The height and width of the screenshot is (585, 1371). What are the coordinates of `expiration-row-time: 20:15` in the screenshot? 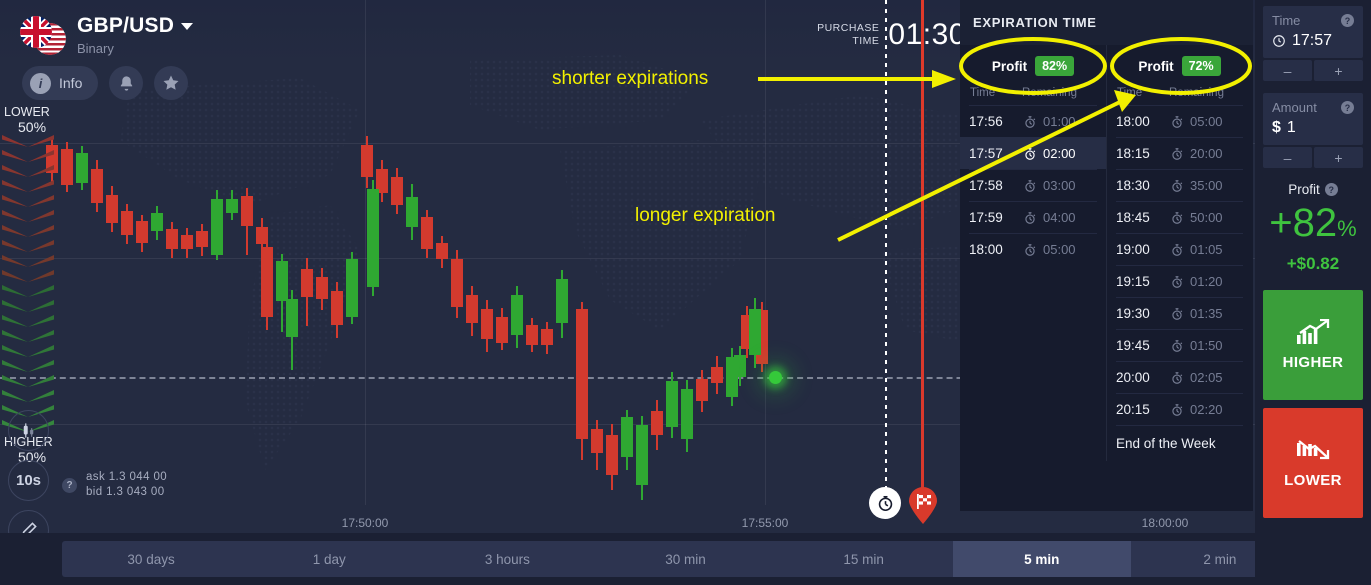 It's located at (1133, 409).